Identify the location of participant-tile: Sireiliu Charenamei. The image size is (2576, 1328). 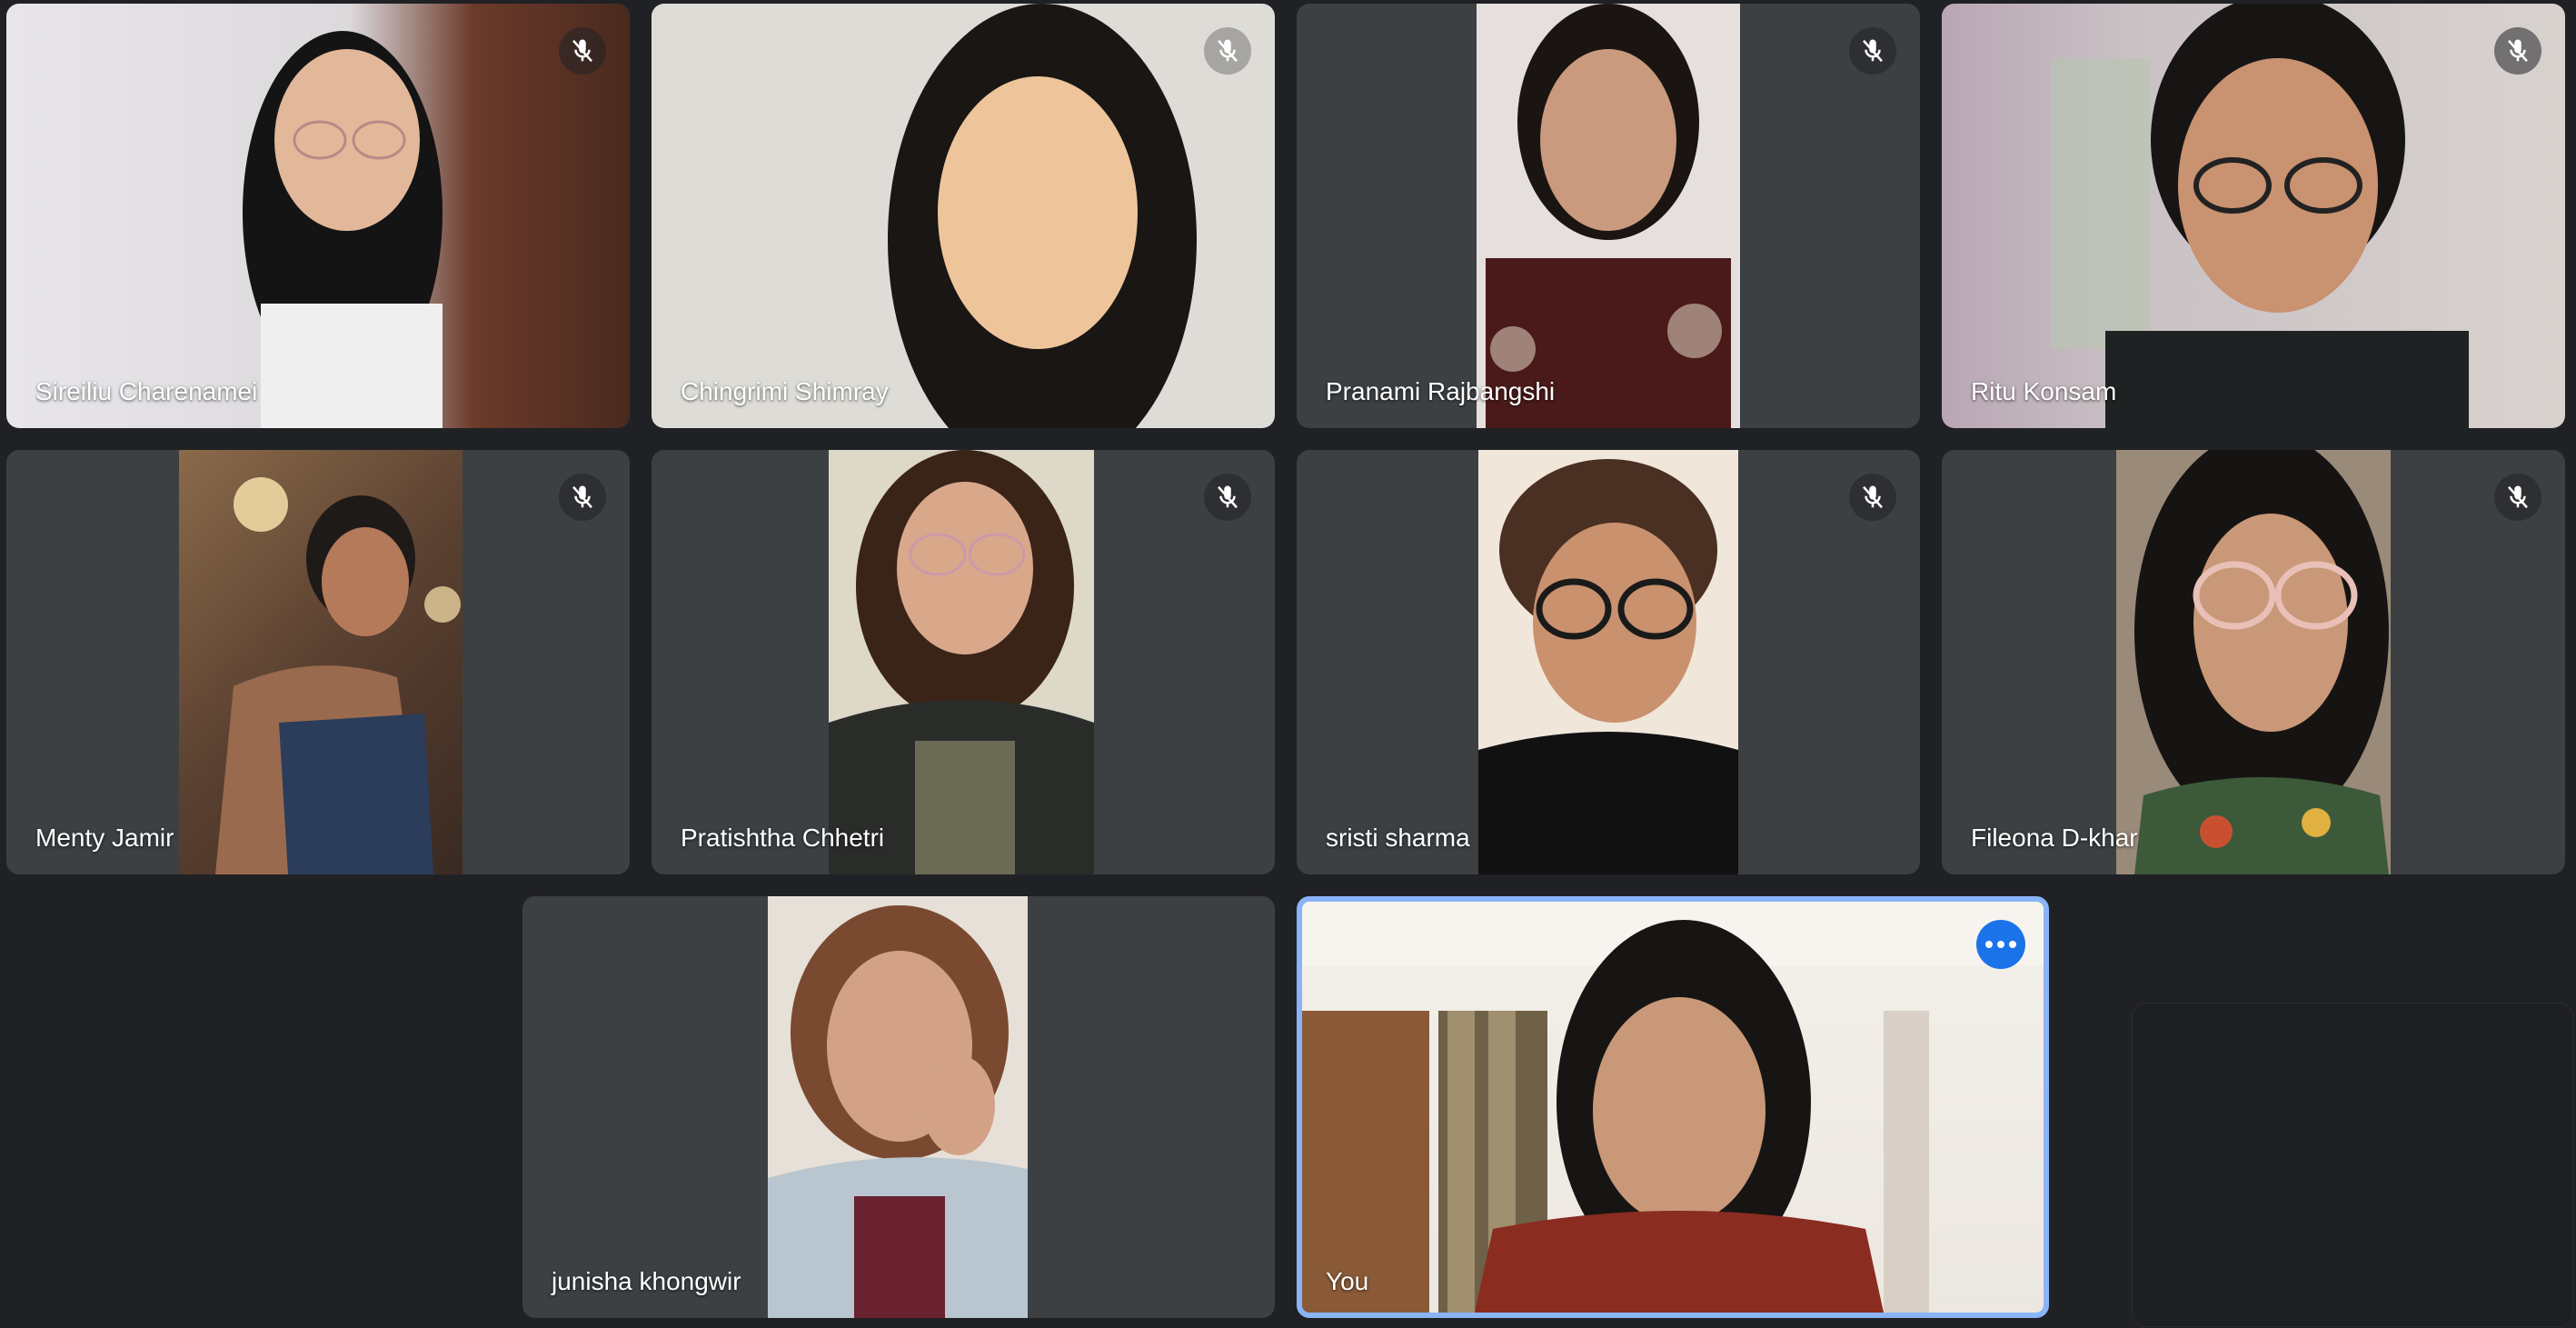
(318, 216).